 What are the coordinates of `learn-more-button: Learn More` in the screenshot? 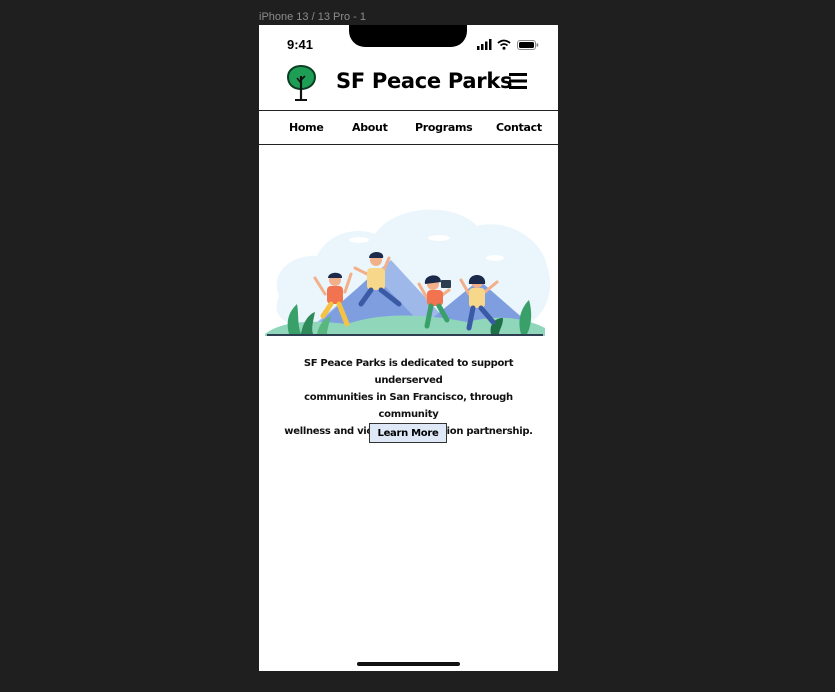 It's located at (408, 433).